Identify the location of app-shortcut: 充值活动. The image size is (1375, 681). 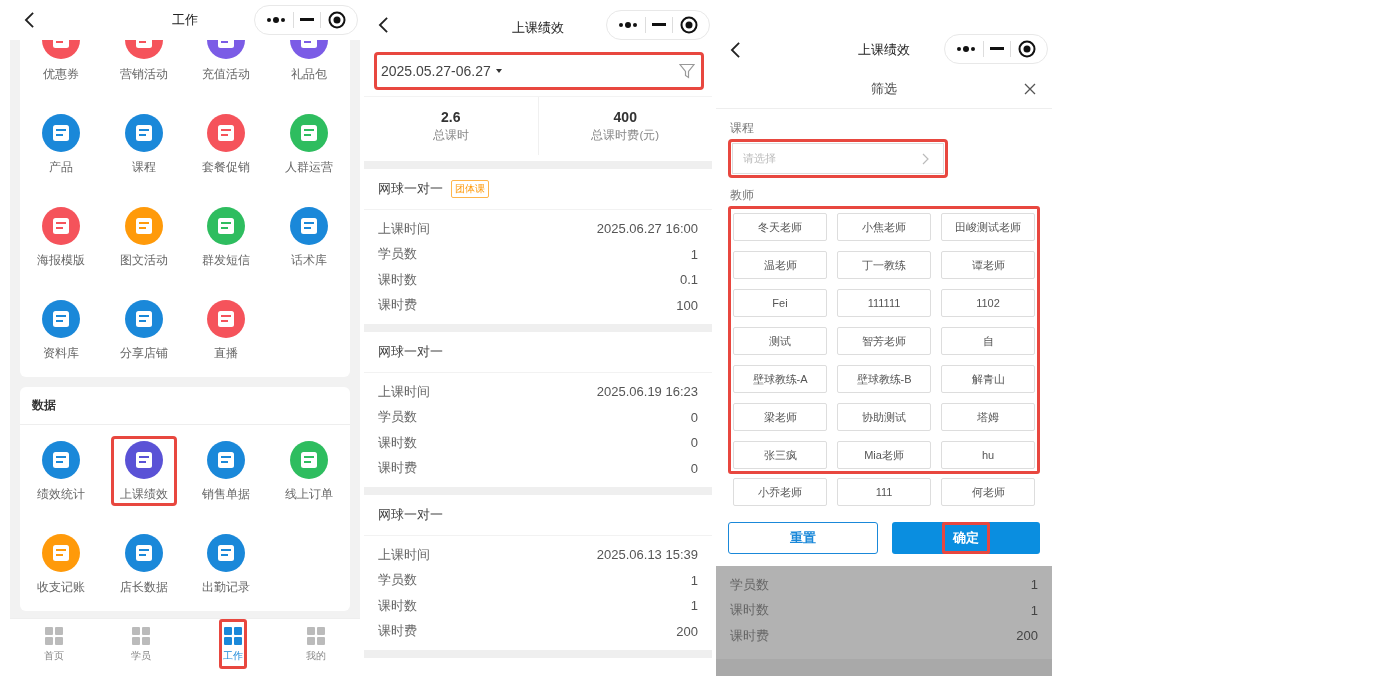
(226, 69).